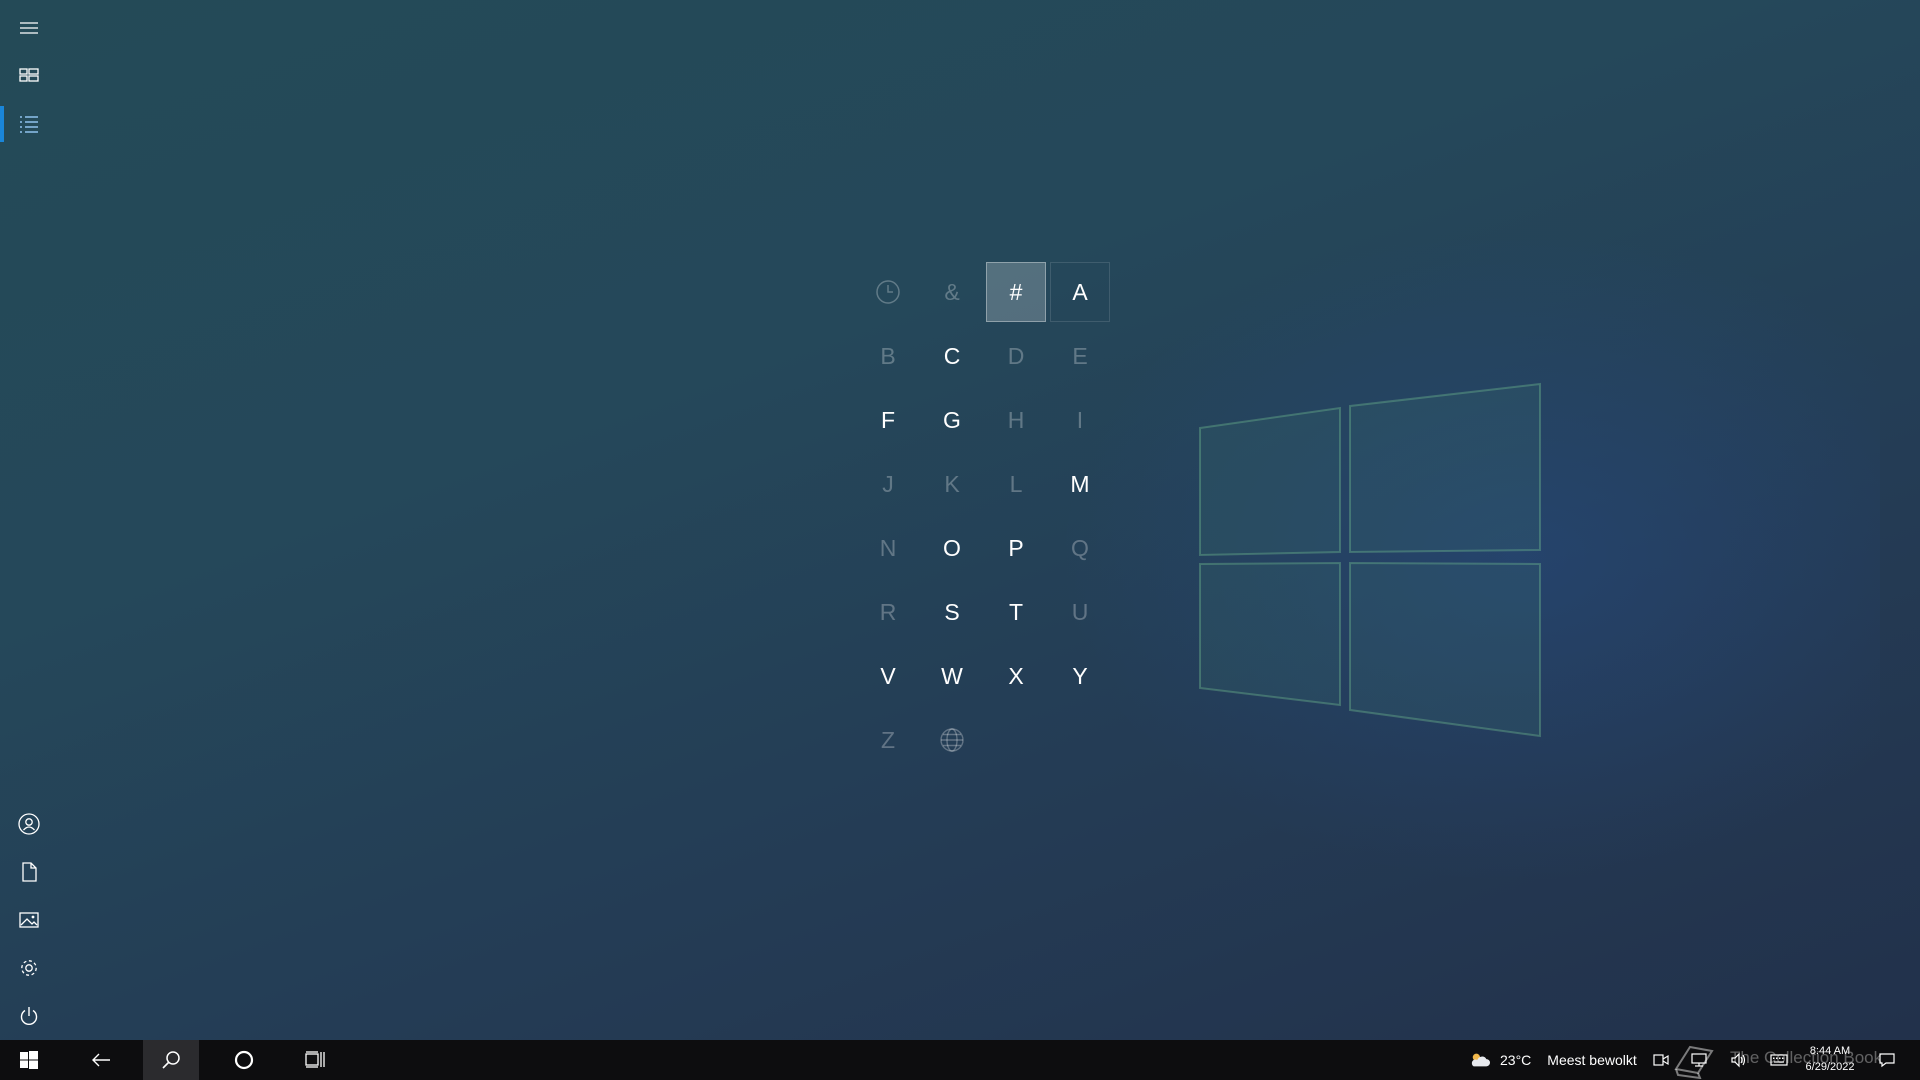  I want to click on tiles-view-button, so click(29, 75).